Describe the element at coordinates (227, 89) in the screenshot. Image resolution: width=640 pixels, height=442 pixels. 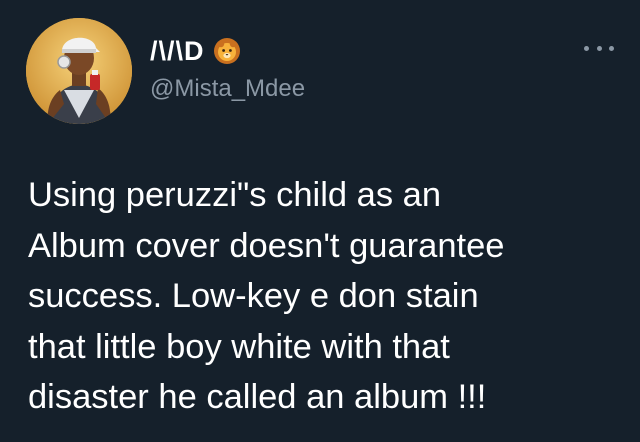
I see `author-handle: @Mista_Mdee` at that location.